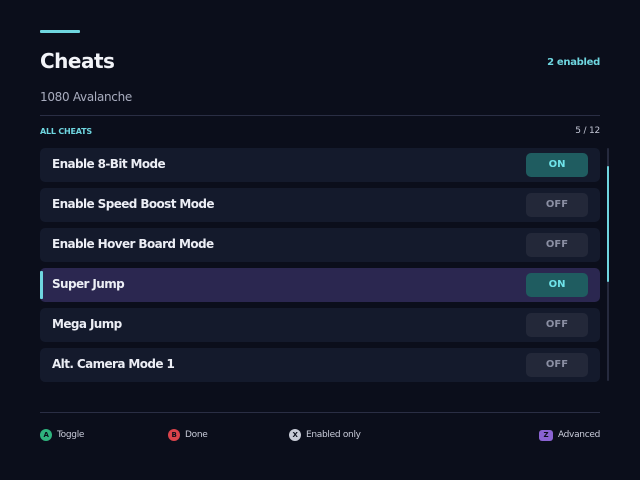 This screenshot has height=480, width=640. I want to click on list-pager: 5 / 12, so click(587, 131).